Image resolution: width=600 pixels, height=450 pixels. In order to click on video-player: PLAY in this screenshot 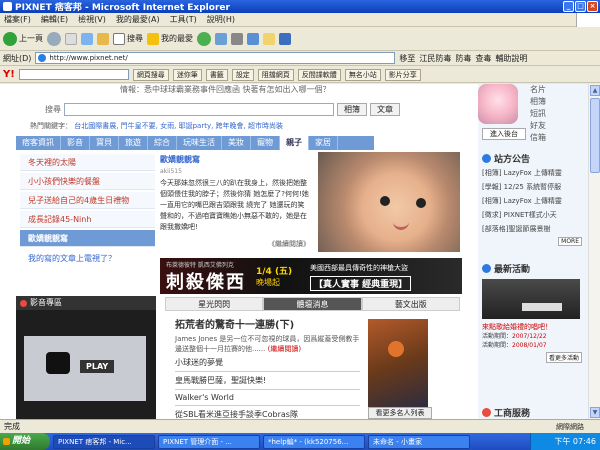, I will do `click(85, 368)`.